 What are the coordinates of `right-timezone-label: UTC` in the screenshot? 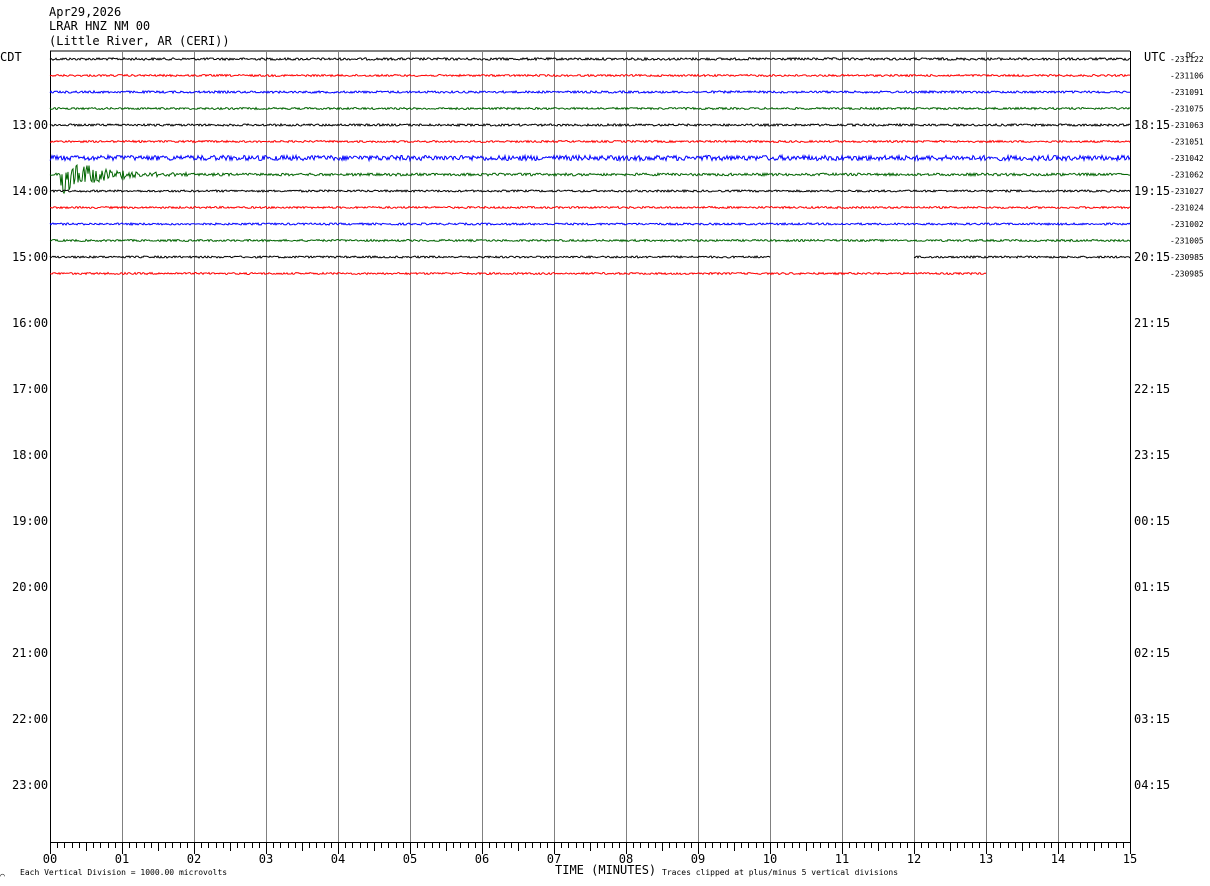 It's located at (1155, 57).